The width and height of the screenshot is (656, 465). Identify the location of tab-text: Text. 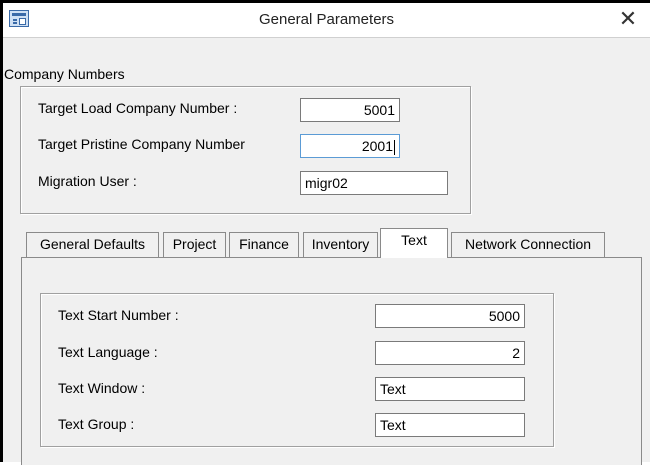
(414, 243).